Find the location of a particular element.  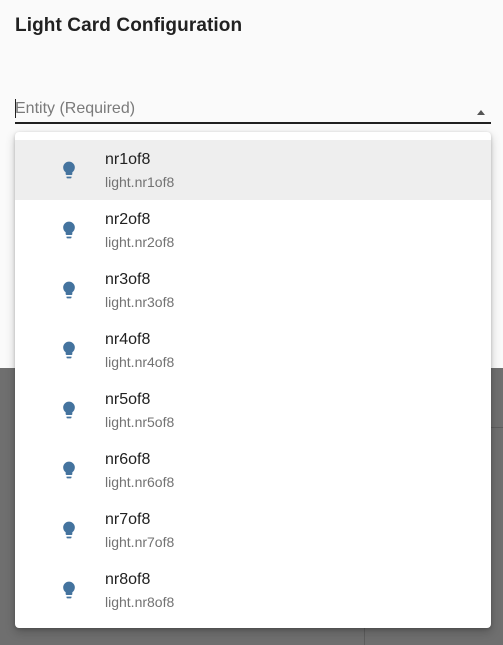

entity-id: light.nr2of8 is located at coordinates (140, 242).